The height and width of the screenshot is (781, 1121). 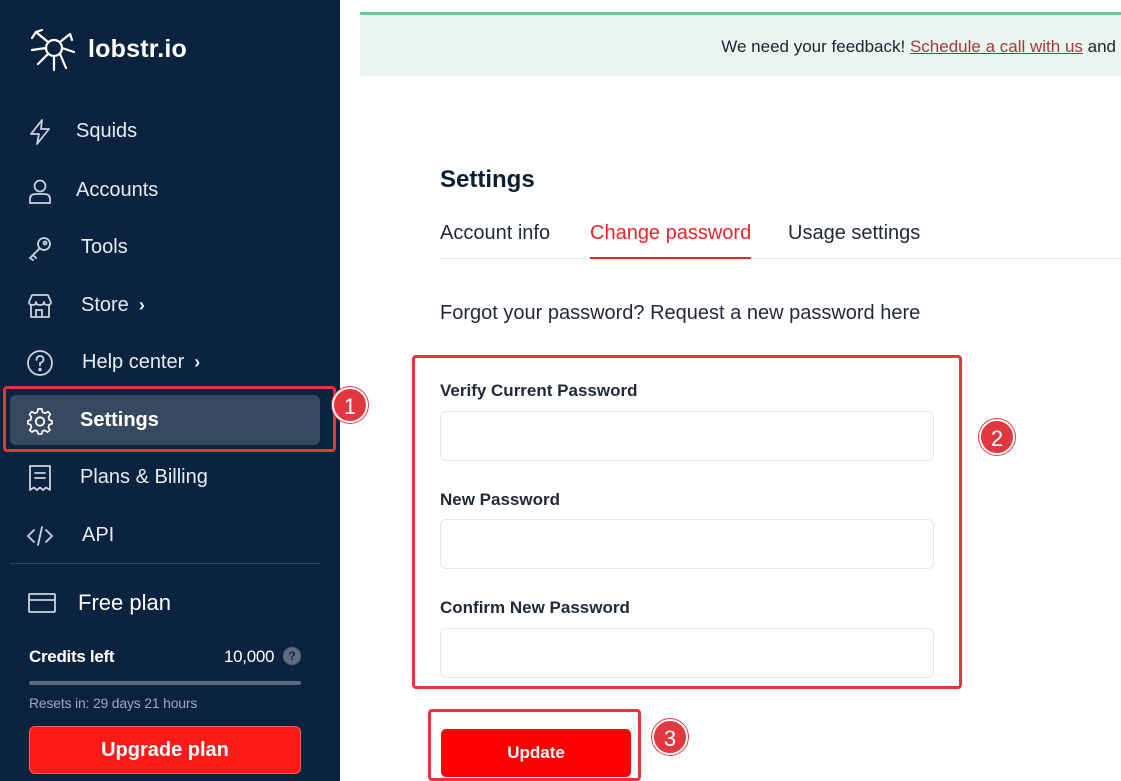 What do you see at coordinates (670, 737) in the screenshot?
I see `step-marker-3: 3` at bounding box center [670, 737].